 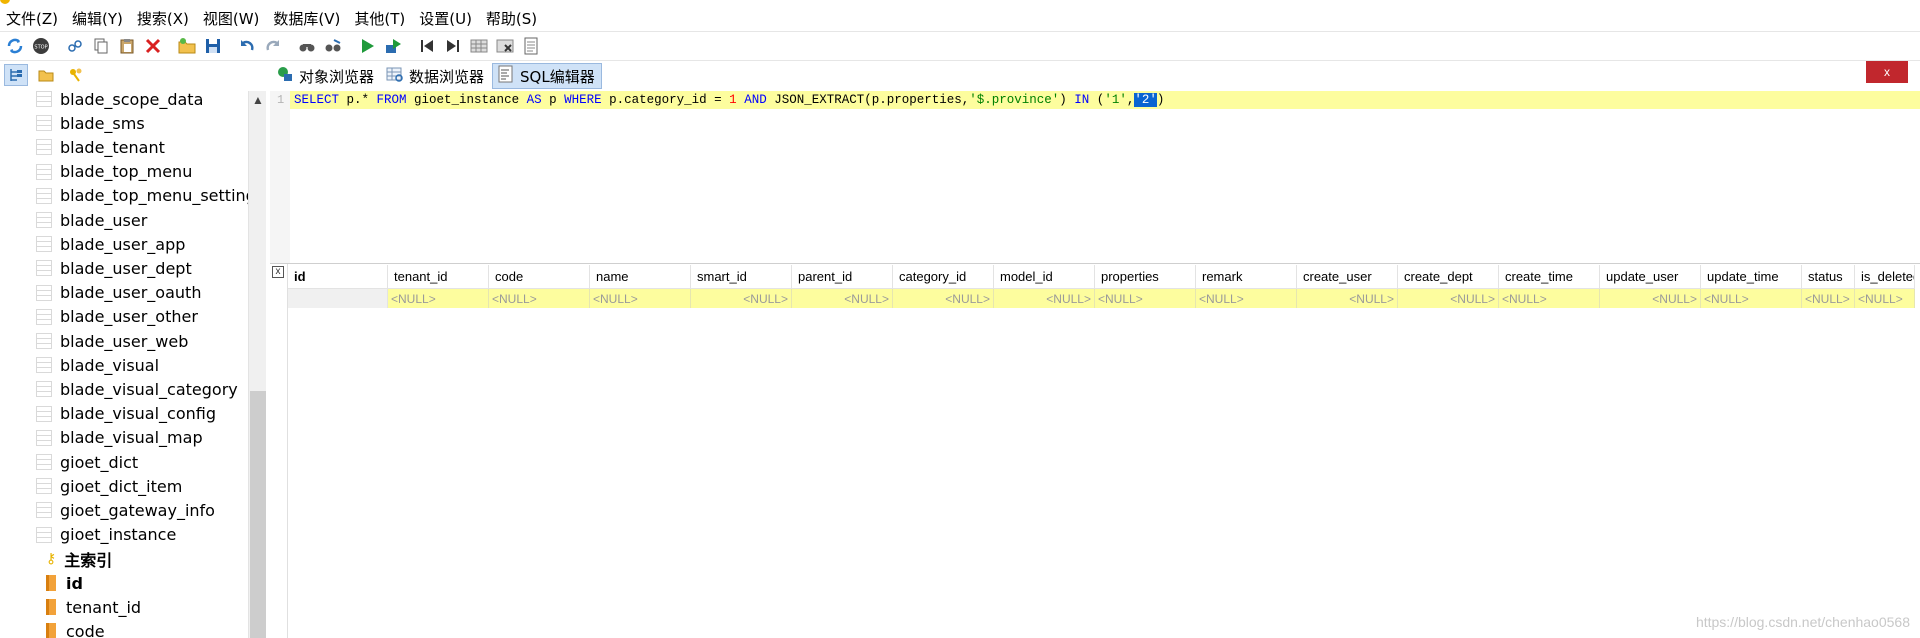 What do you see at coordinates (1347, 277) in the screenshot?
I see `column-header: create_user` at bounding box center [1347, 277].